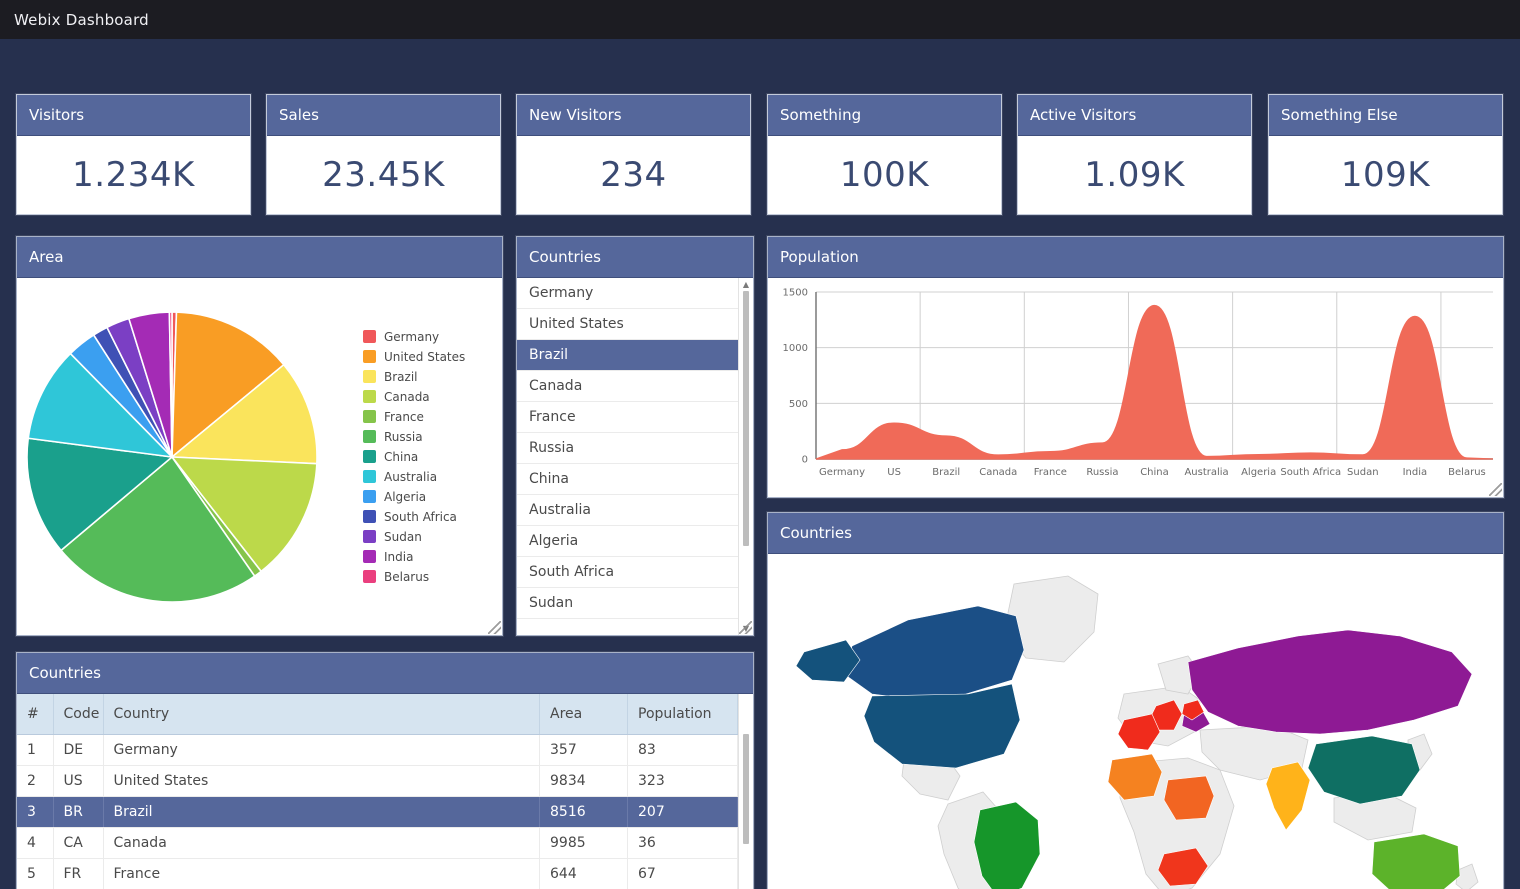  I want to click on list-item: Germany, so click(627, 293).